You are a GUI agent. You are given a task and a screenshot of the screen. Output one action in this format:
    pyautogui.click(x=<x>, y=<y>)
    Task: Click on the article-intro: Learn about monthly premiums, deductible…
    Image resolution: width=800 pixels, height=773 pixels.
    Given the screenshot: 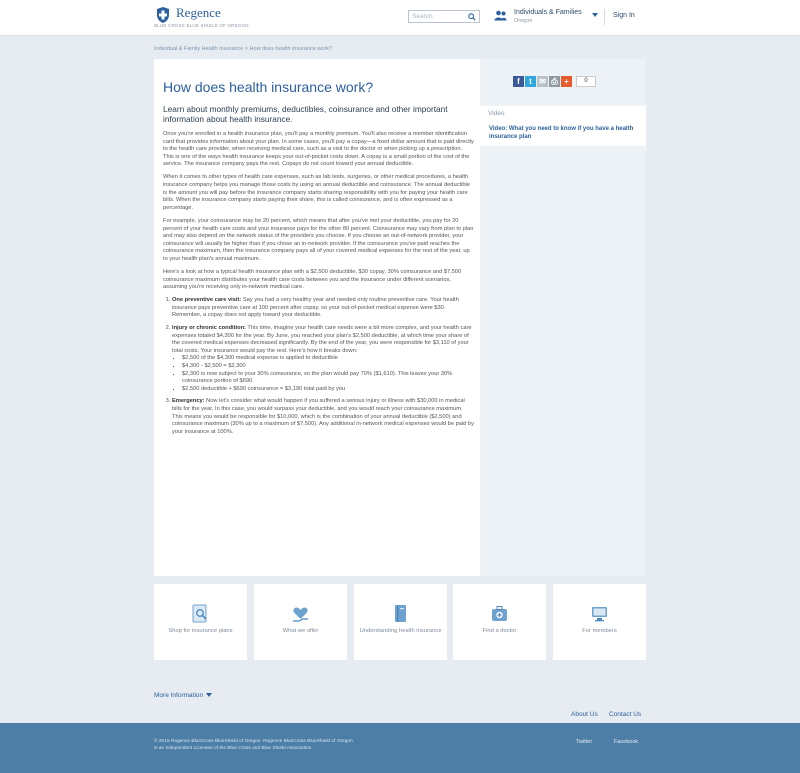 What is the action you would take?
    pyautogui.click(x=305, y=114)
    